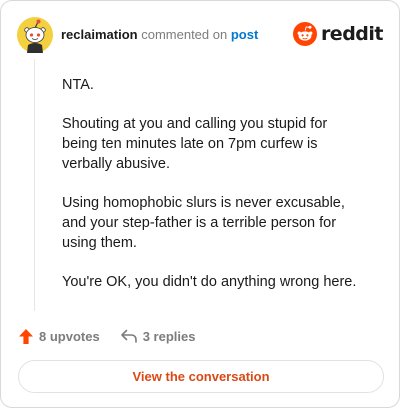 This screenshot has height=408, width=400. What do you see at coordinates (201, 376) in the screenshot?
I see `view-conversation-button: View the conversation` at bounding box center [201, 376].